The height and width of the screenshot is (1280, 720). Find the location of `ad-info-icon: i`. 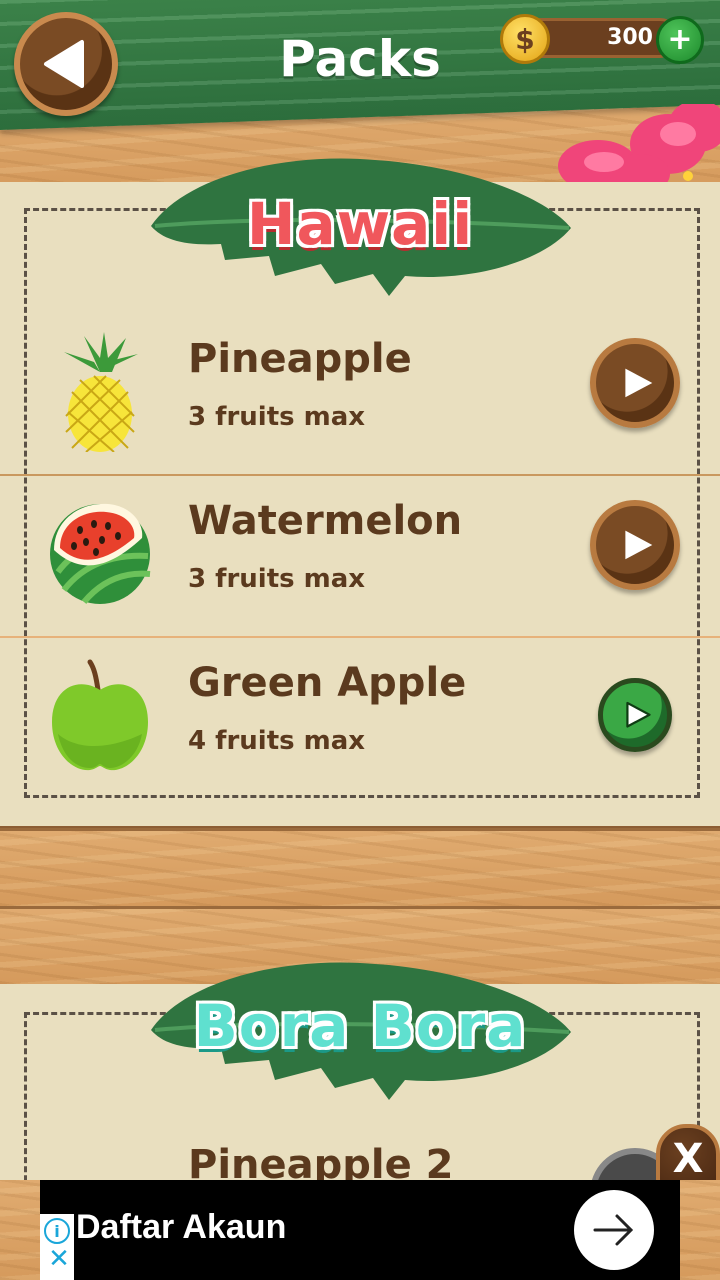

ad-info-icon: i is located at coordinates (57, 1231).